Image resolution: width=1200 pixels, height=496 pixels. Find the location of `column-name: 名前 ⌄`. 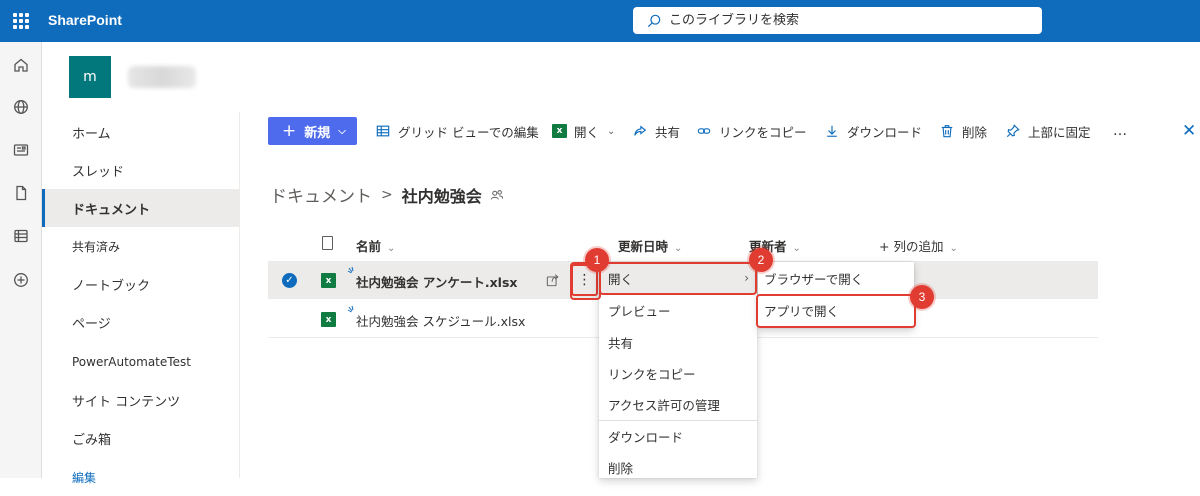

column-name: 名前 ⌄ is located at coordinates (375, 245).